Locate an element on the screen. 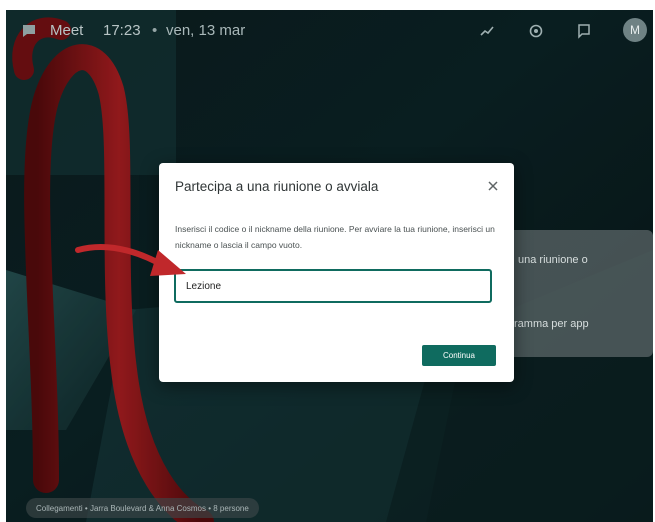 This screenshot has width=655, height=522. side-panel-text: una riunione o is located at coordinates (553, 260).